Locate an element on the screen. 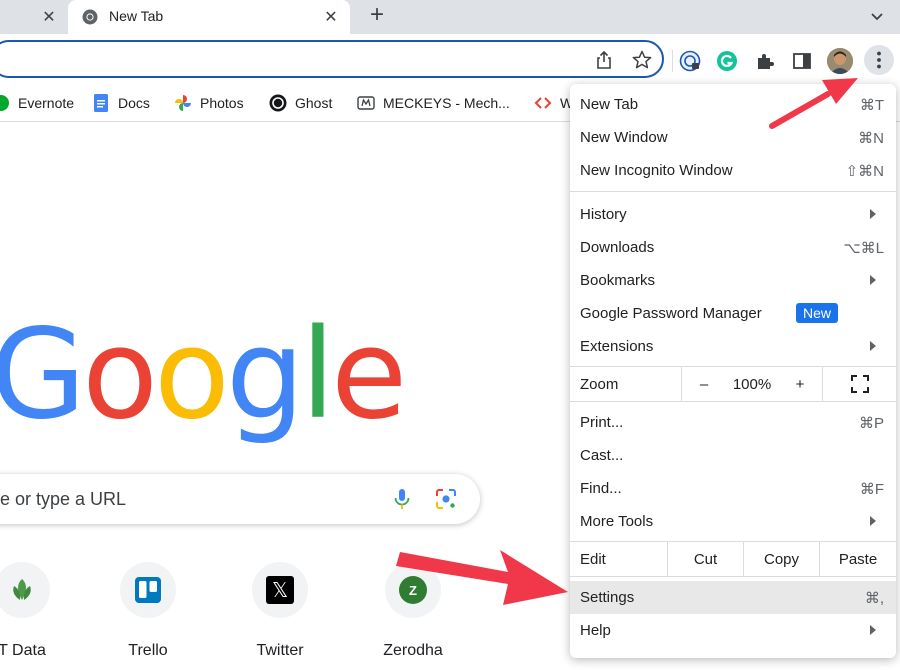  menu-item-downloads: Downloads ⌥⌘L is located at coordinates (733, 247).